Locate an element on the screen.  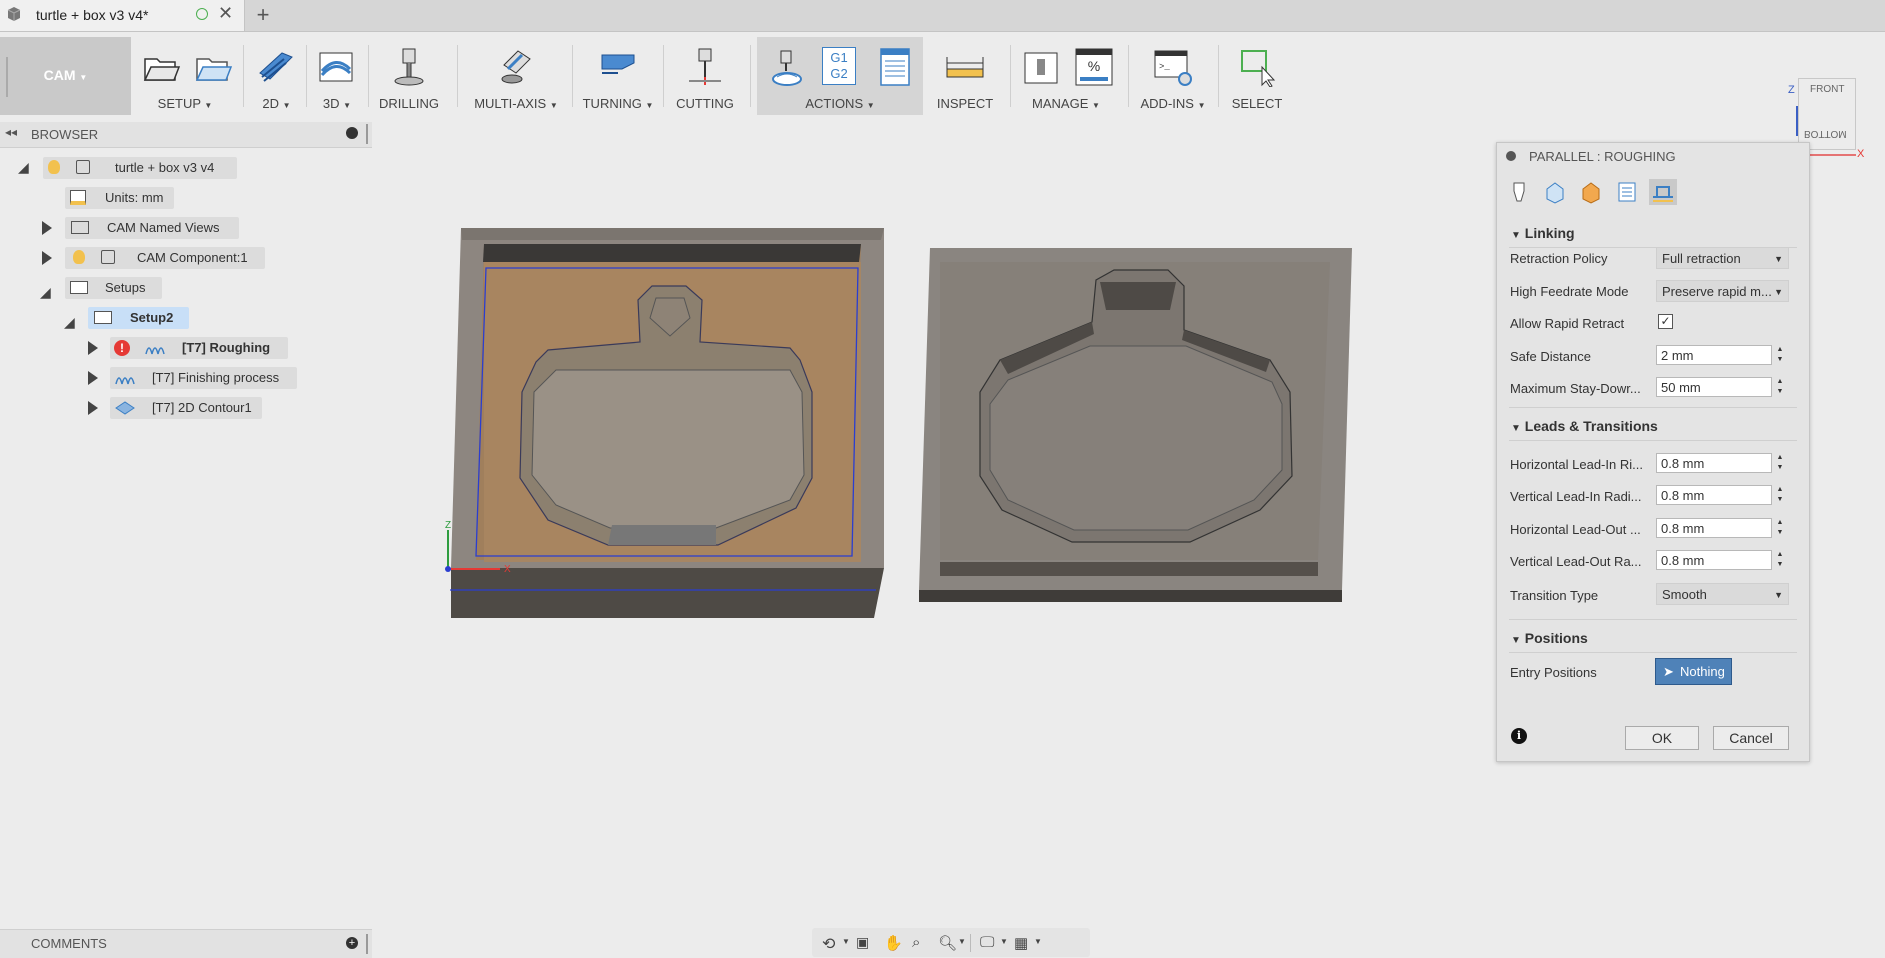
3d-group: 3D ▼ is located at coordinates (337, 76).